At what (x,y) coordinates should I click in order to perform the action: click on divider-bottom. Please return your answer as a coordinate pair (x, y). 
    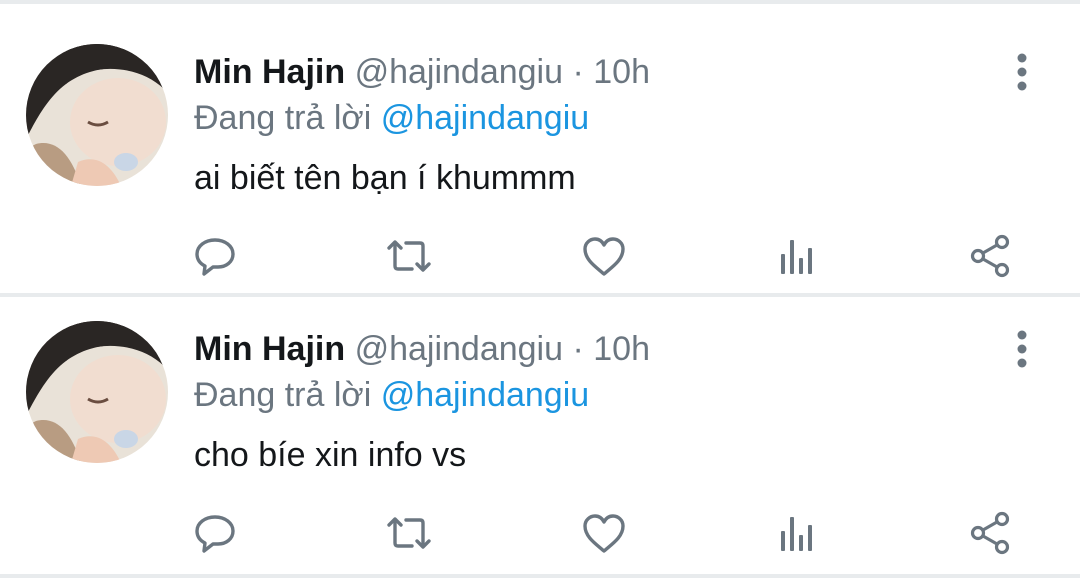
    Looking at the image, I should click on (540, 576).